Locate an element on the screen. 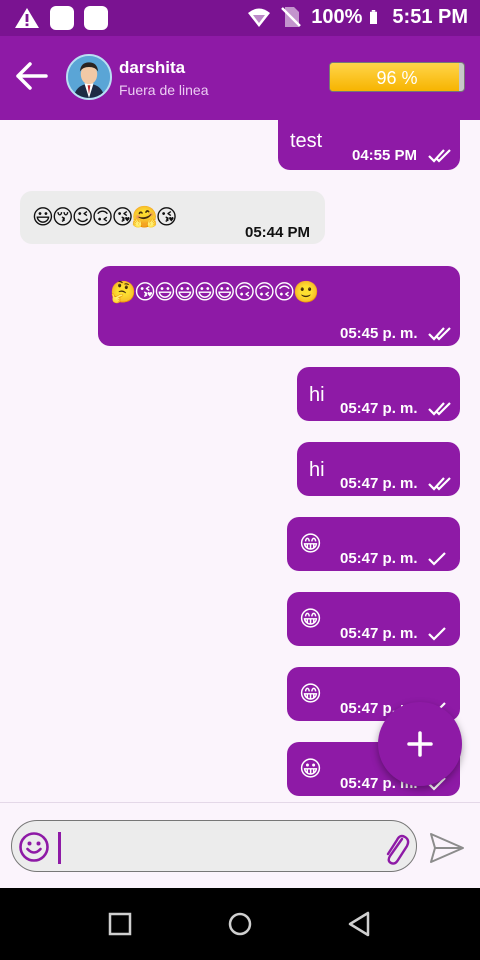  system-nav-bar is located at coordinates (240, 924).